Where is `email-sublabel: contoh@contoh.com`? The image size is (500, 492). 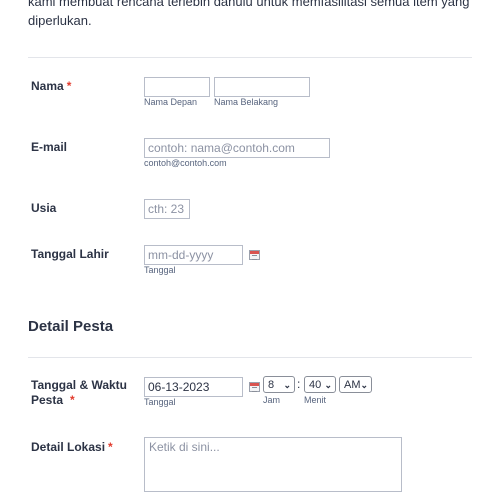
email-sublabel: contoh@contoh.com is located at coordinates (185, 163).